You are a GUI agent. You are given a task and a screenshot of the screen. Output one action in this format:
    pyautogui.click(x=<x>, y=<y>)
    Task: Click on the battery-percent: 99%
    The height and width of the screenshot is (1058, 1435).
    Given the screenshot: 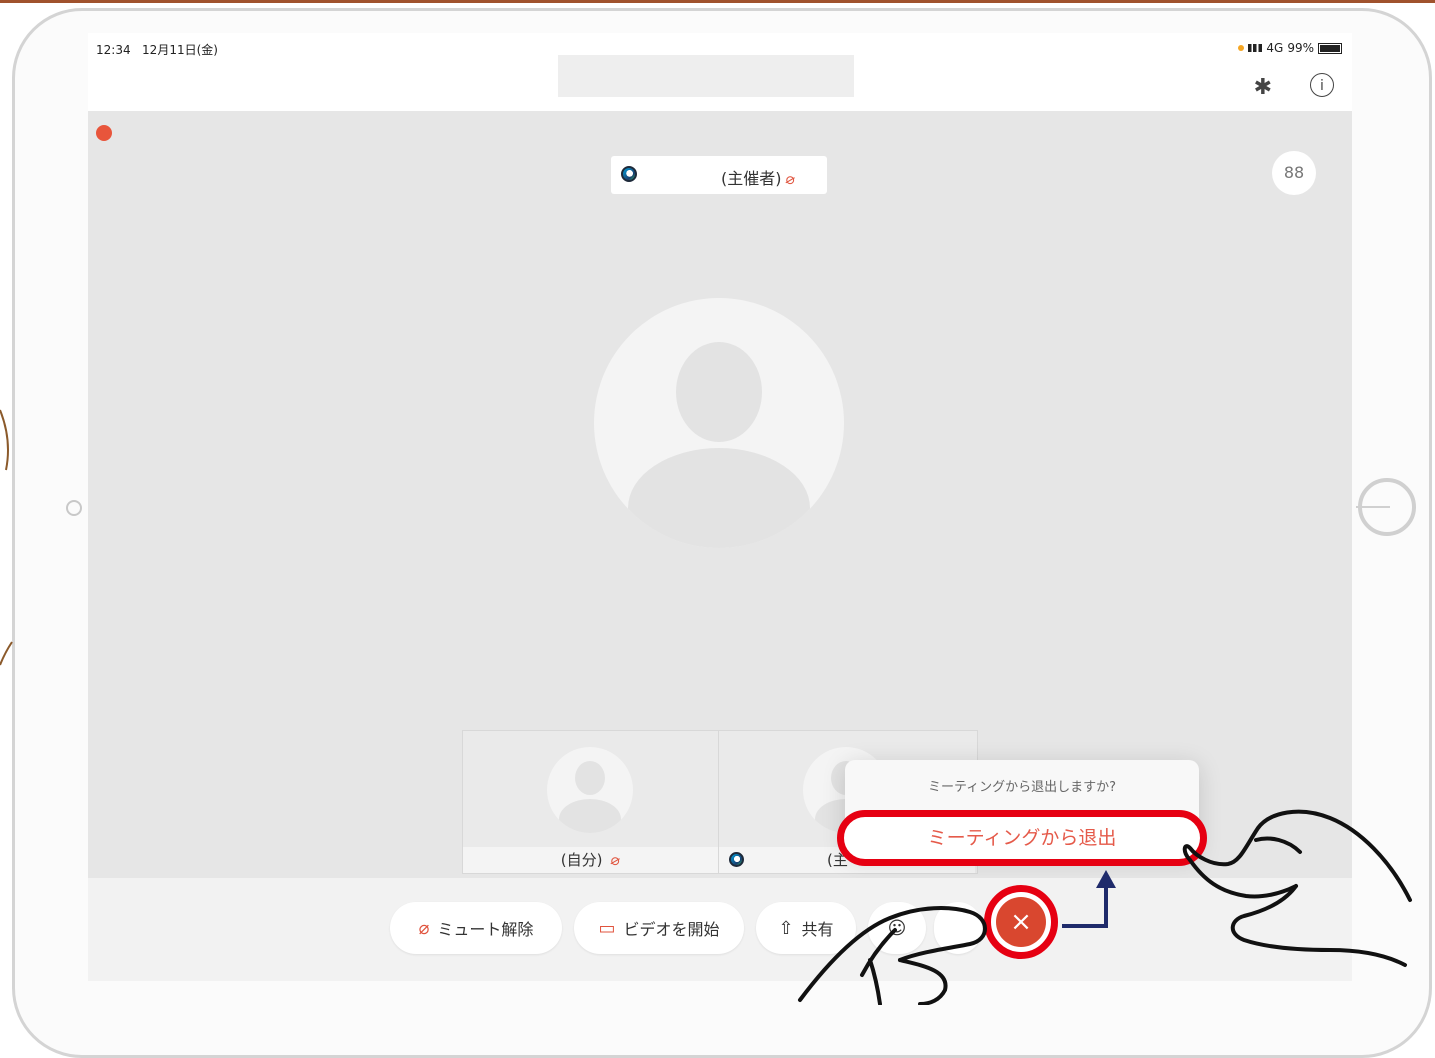 What is the action you would take?
    pyautogui.click(x=1300, y=48)
    